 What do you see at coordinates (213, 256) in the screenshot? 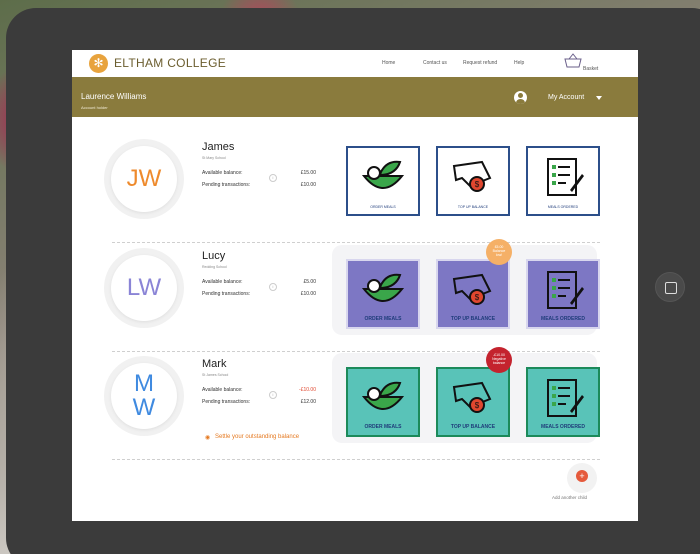
I see `child-name: Lucy` at bounding box center [213, 256].